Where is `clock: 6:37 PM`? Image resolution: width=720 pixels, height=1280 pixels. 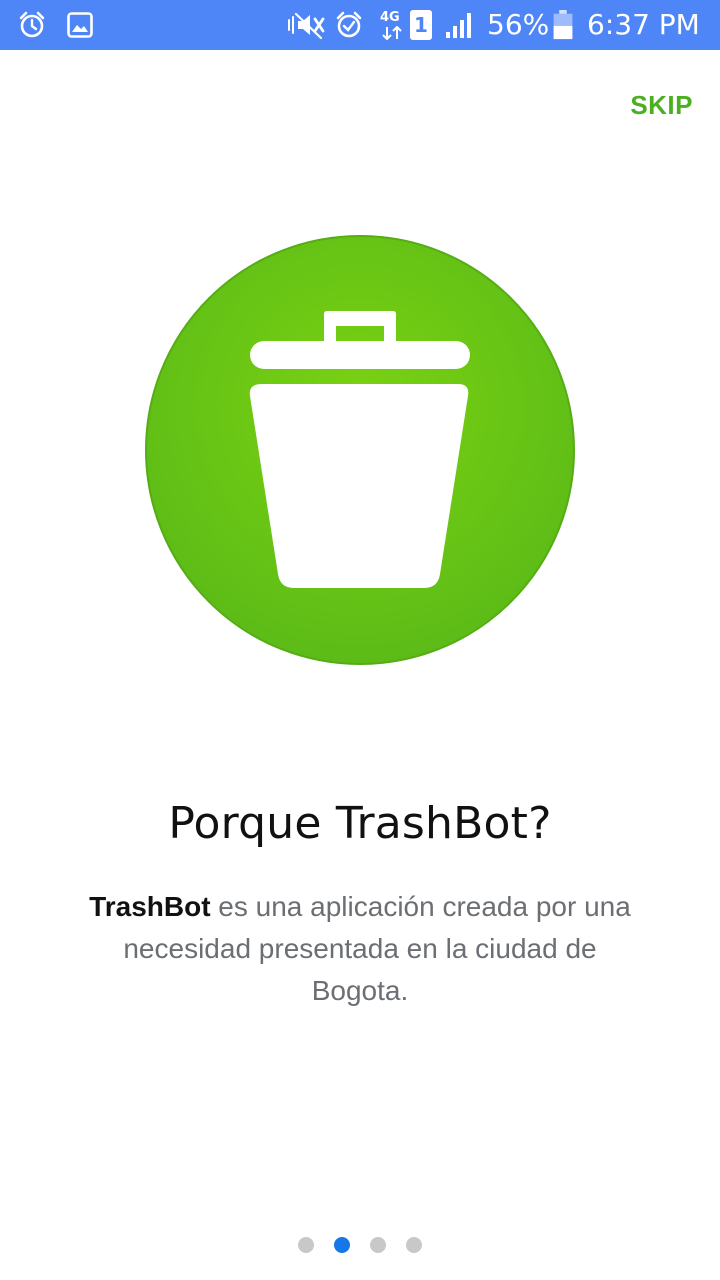 clock: 6:37 PM is located at coordinates (643, 24).